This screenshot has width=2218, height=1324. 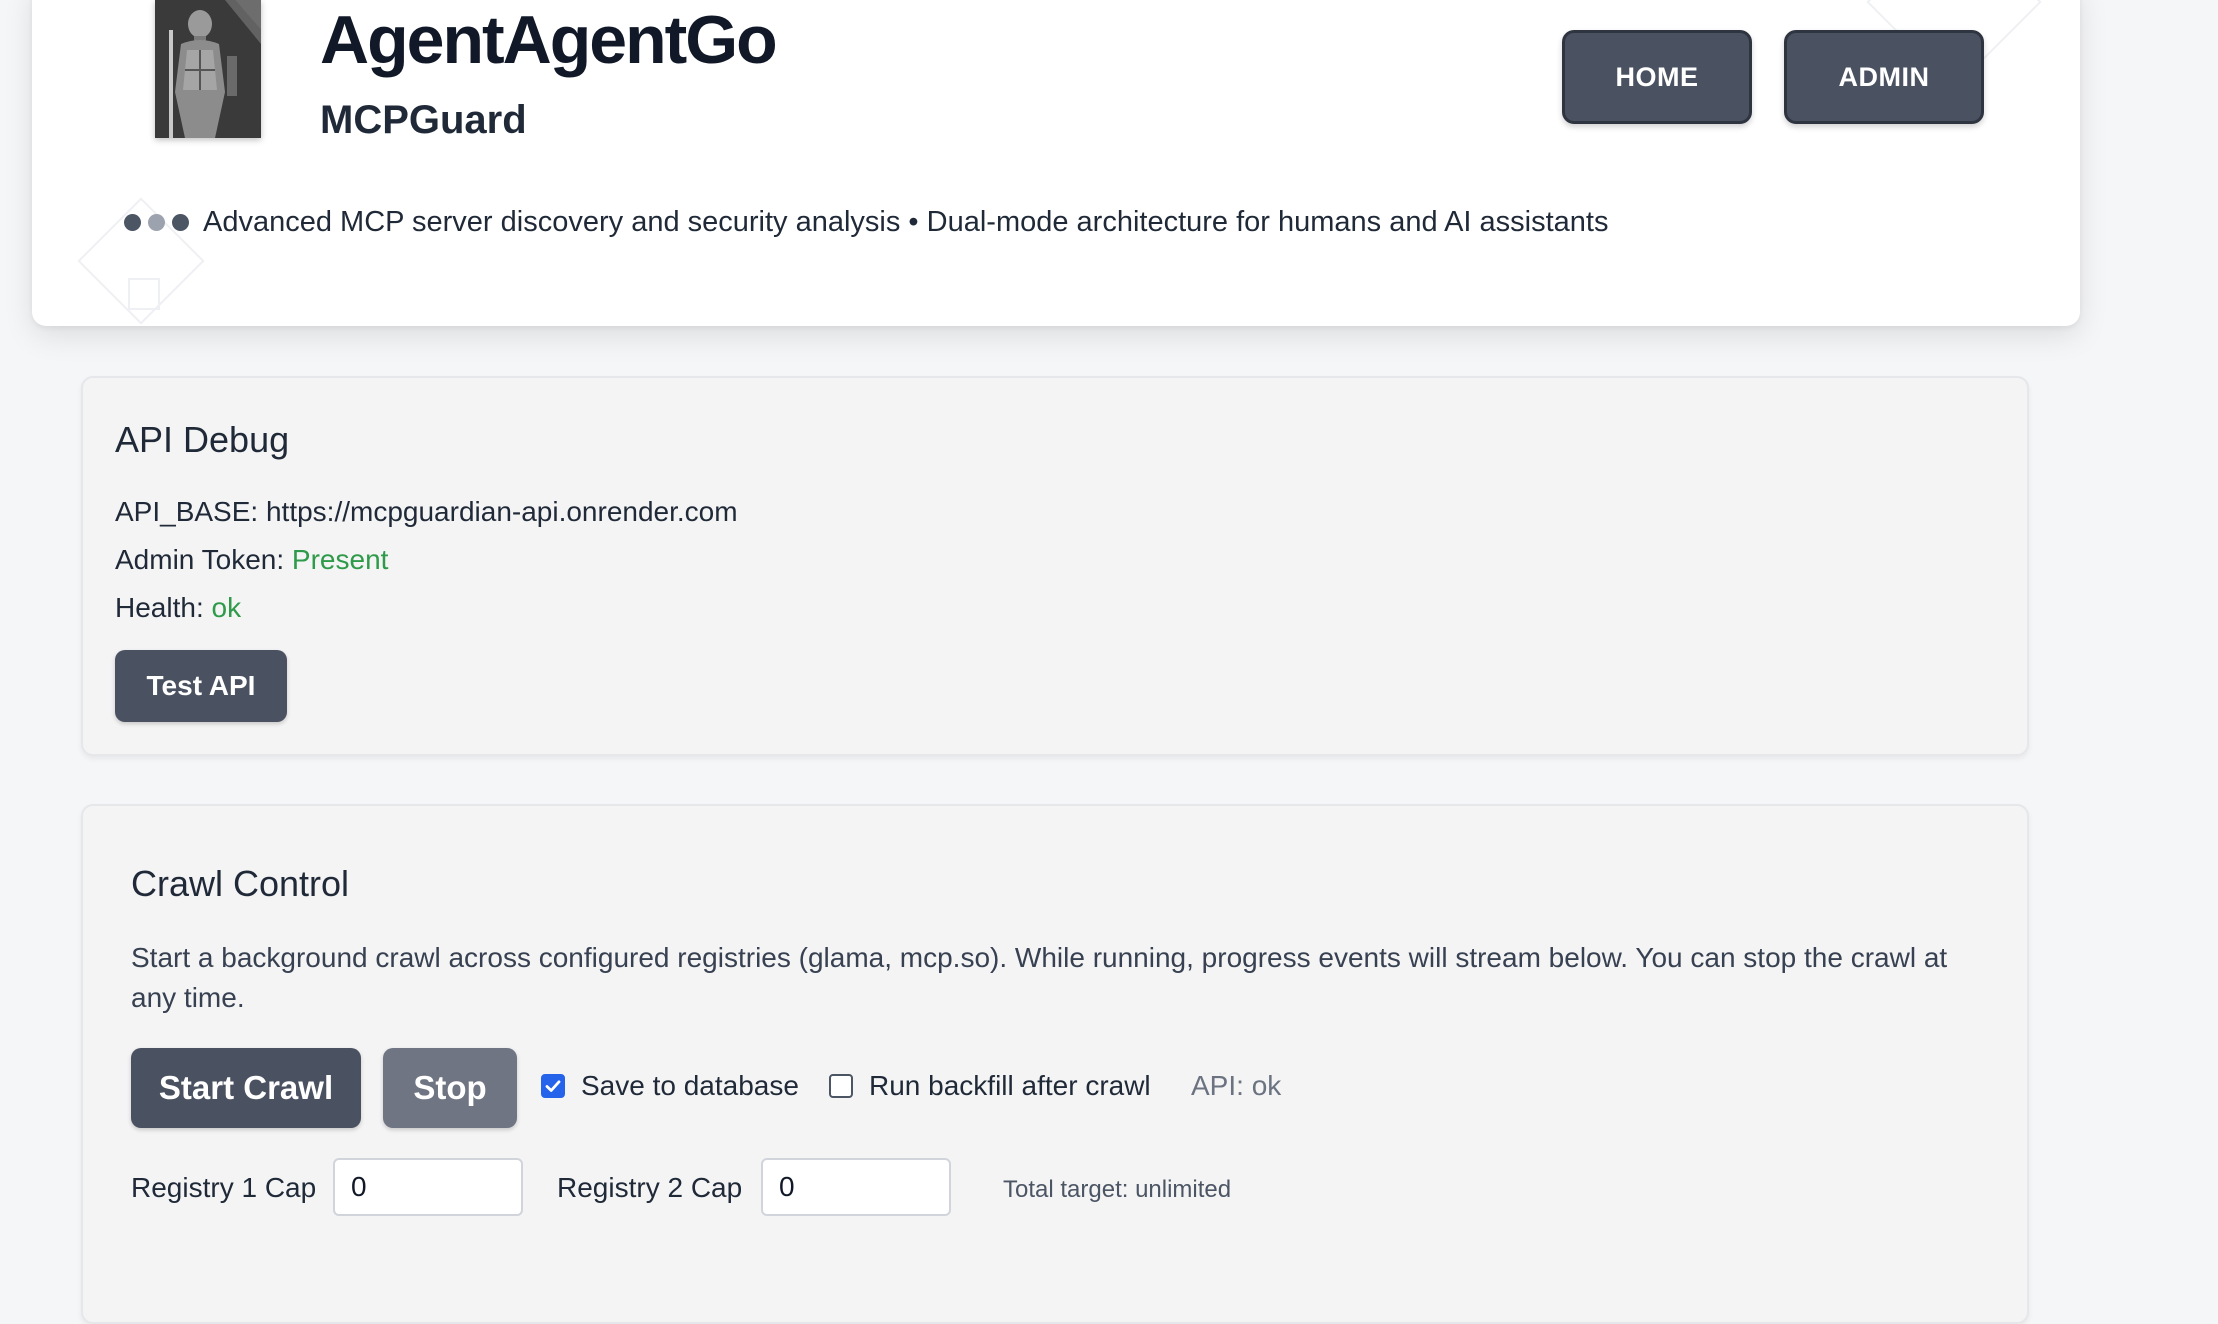 I want to click on health-row: Health: ok, so click(x=178, y=608).